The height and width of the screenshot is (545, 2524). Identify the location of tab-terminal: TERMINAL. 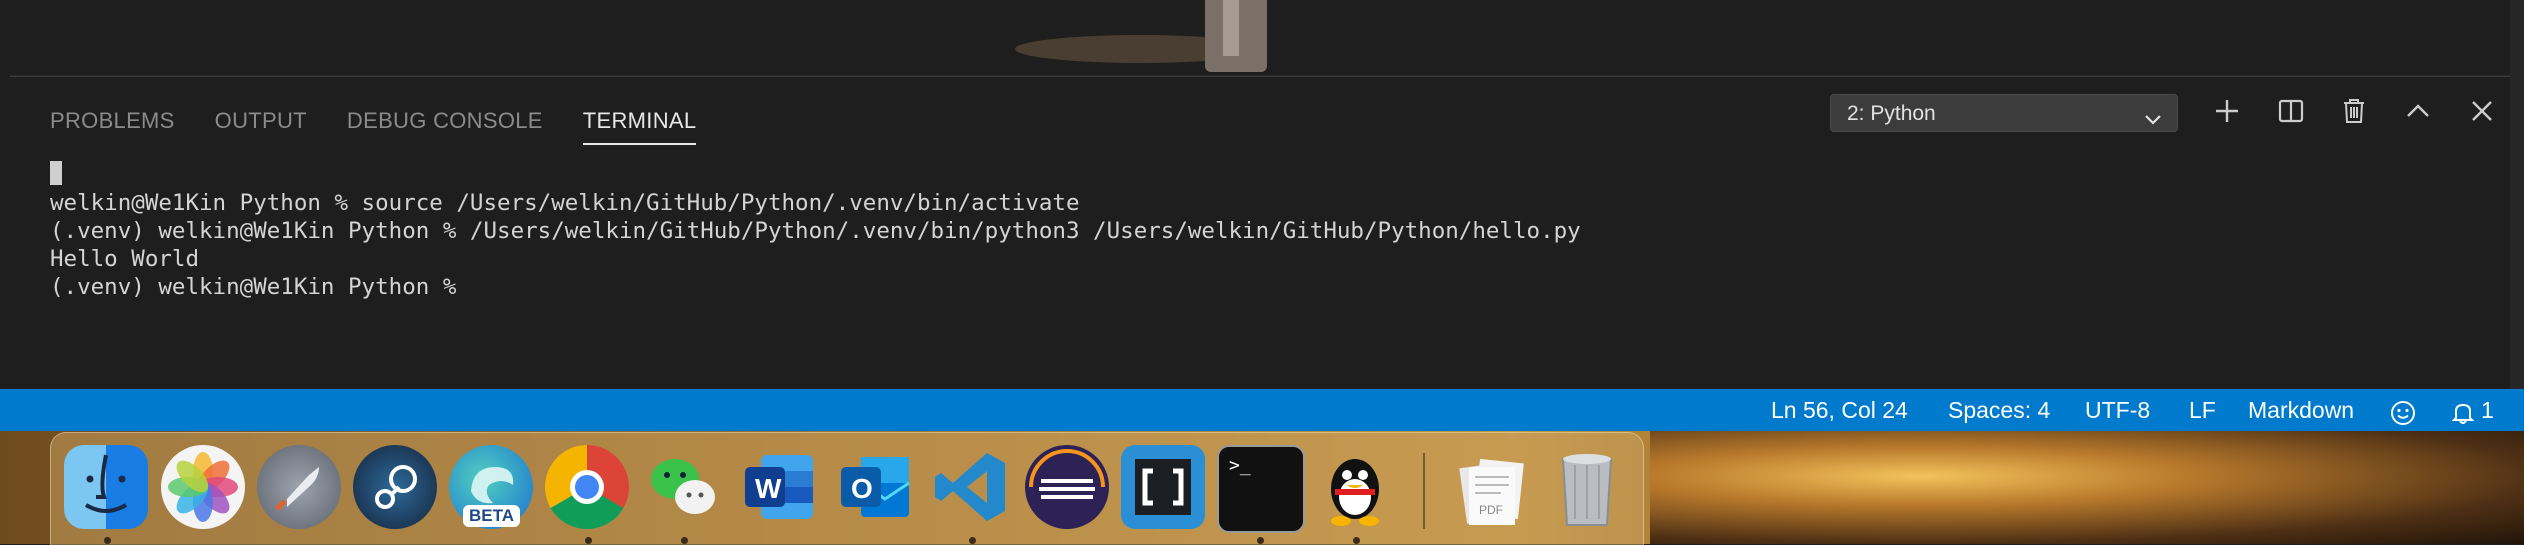
(639, 123).